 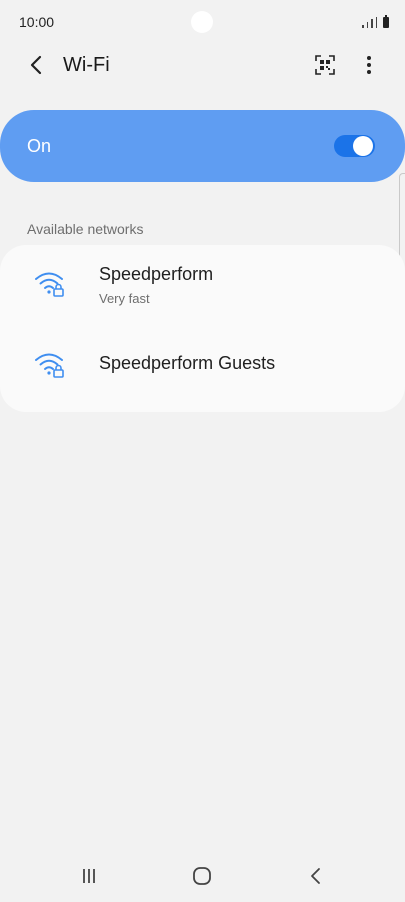 I want to click on status-bar: 10:00, so click(x=202, y=22).